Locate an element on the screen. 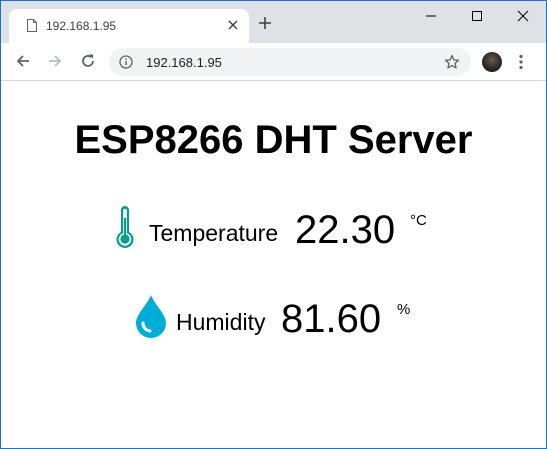 The height and width of the screenshot is (449, 547). humidity-value: 81.60 is located at coordinates (331, 319).